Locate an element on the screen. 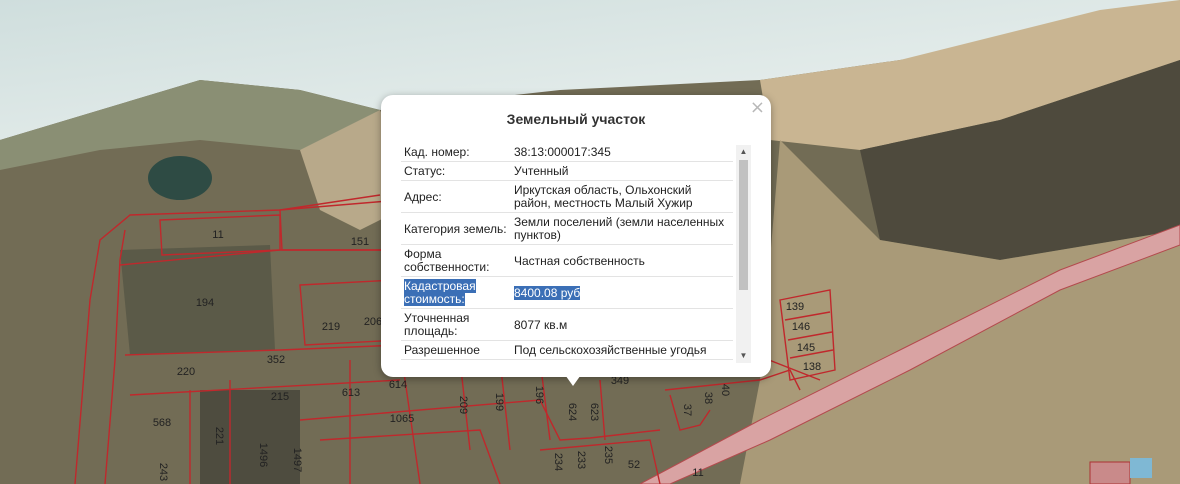 The image size is (1180, 484). plot-label: 219 is located at coordinates (331, 327).